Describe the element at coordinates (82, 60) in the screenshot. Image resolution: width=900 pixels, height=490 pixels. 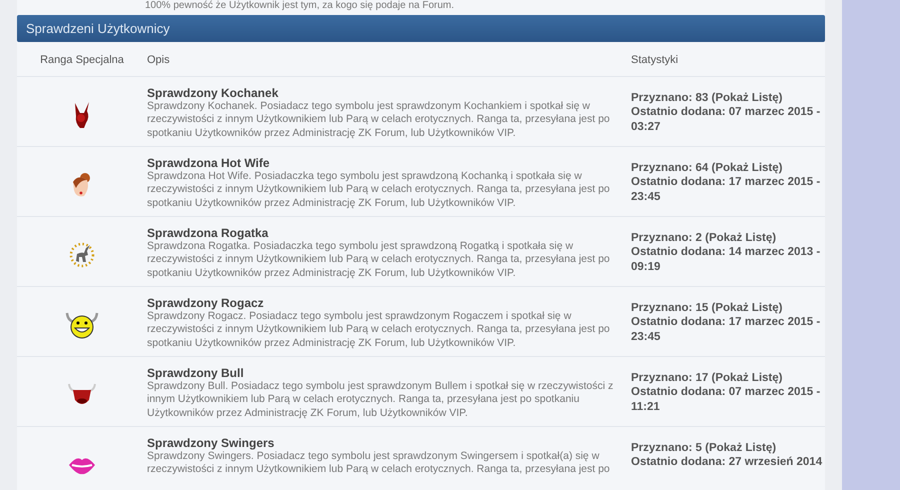
I see `column-header: Ranga Specjalna` at that location.